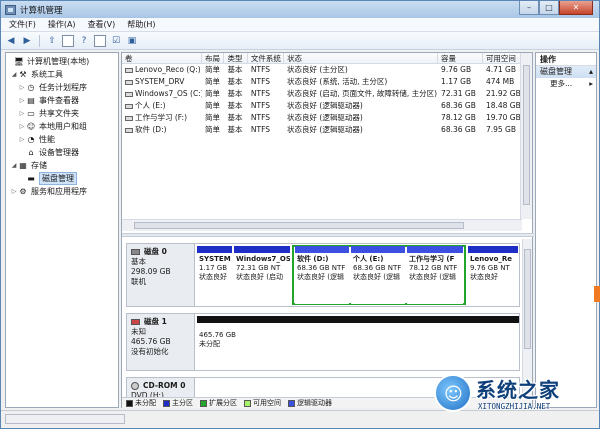 The width and height of the screenshot is (600, 429). Describe the element at coordinates (213, 58) in the screenshot. I see `column-header-layout: 布局` at that location.